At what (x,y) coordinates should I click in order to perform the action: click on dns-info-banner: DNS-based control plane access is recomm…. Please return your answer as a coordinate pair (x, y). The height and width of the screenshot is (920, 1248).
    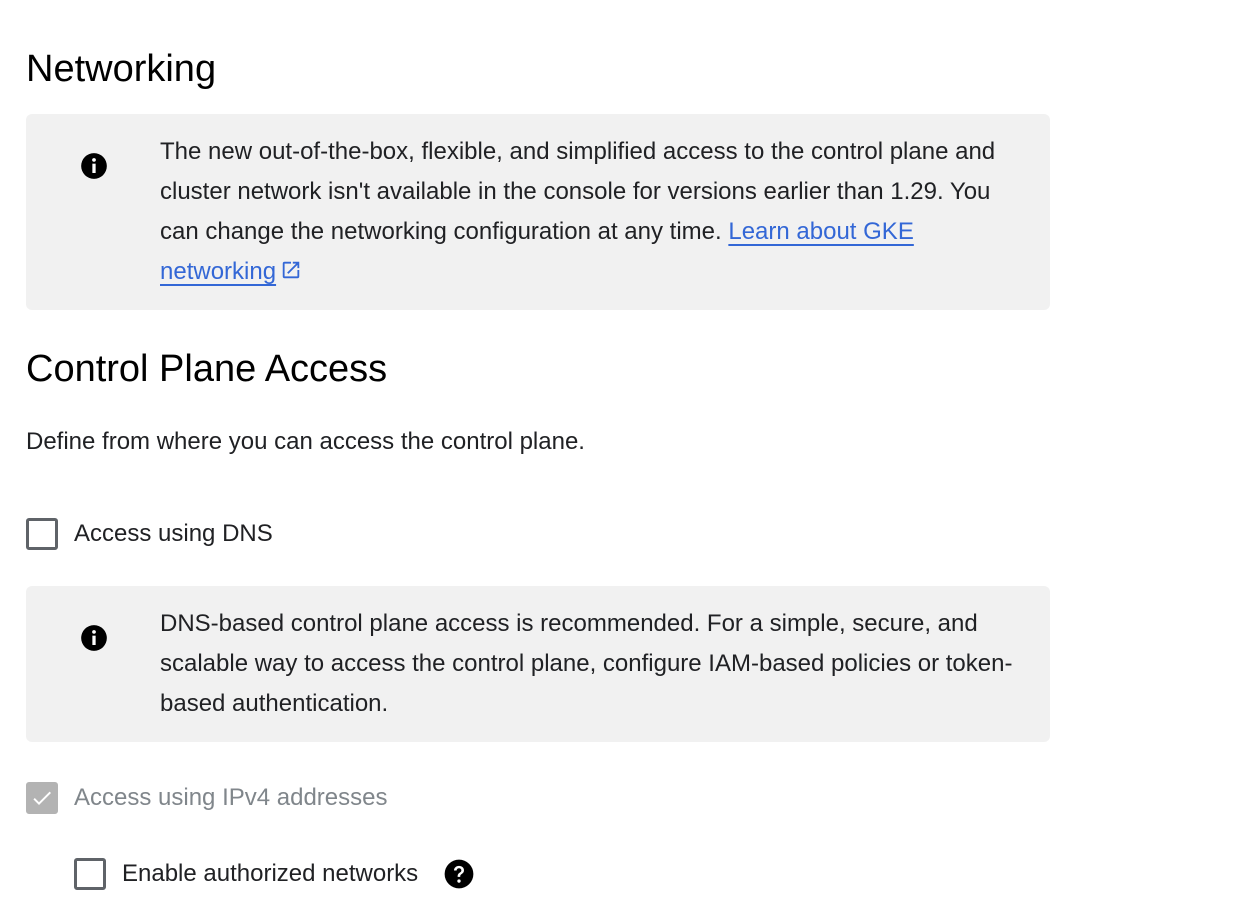
    Looking at the image, I should click on (538, 664).